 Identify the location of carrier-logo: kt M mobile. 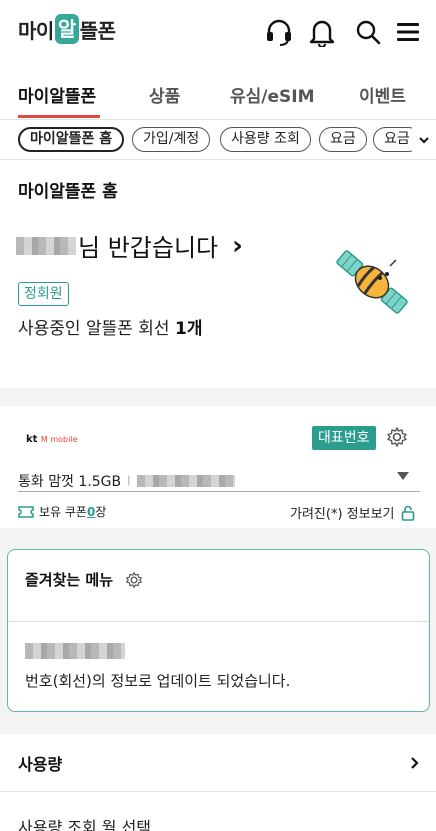
(52, 439).